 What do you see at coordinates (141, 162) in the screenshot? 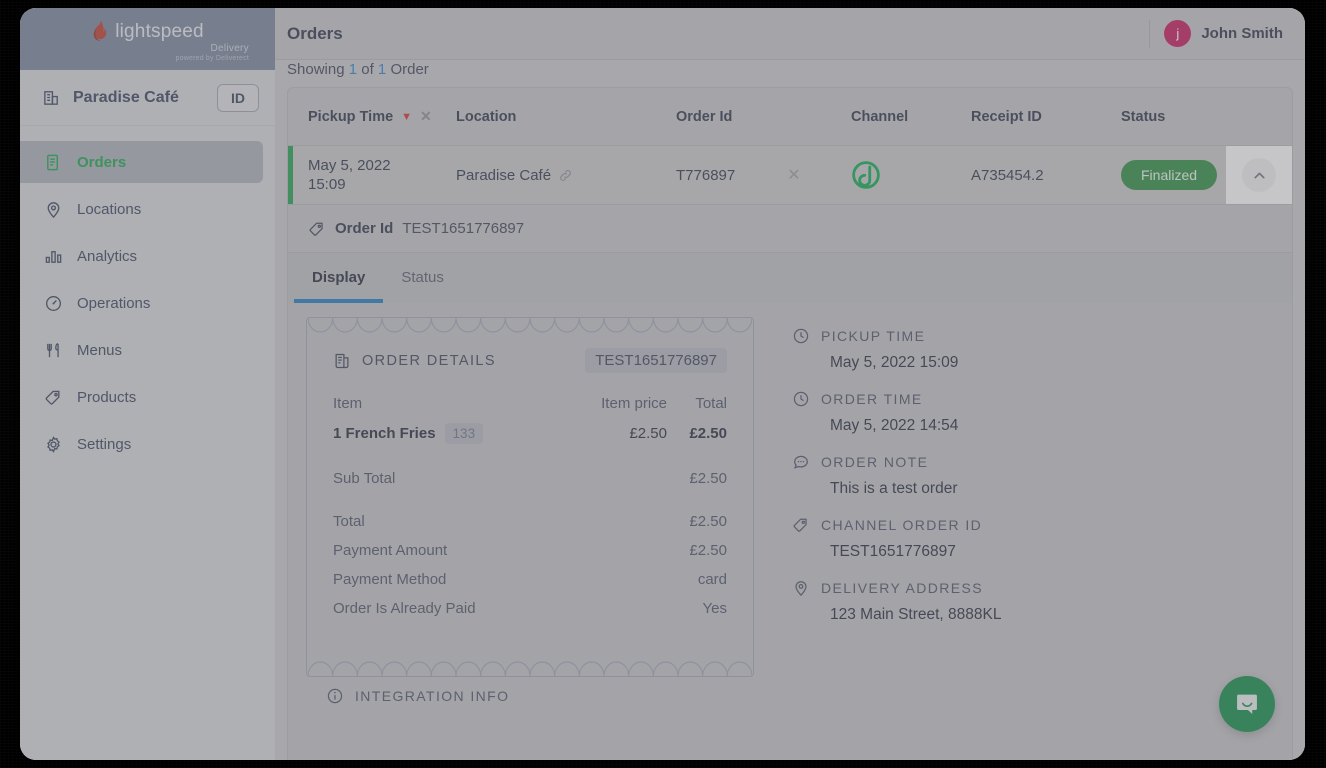
I see `sidebar-item-orders: Orders` at bounding box center [141, 162].